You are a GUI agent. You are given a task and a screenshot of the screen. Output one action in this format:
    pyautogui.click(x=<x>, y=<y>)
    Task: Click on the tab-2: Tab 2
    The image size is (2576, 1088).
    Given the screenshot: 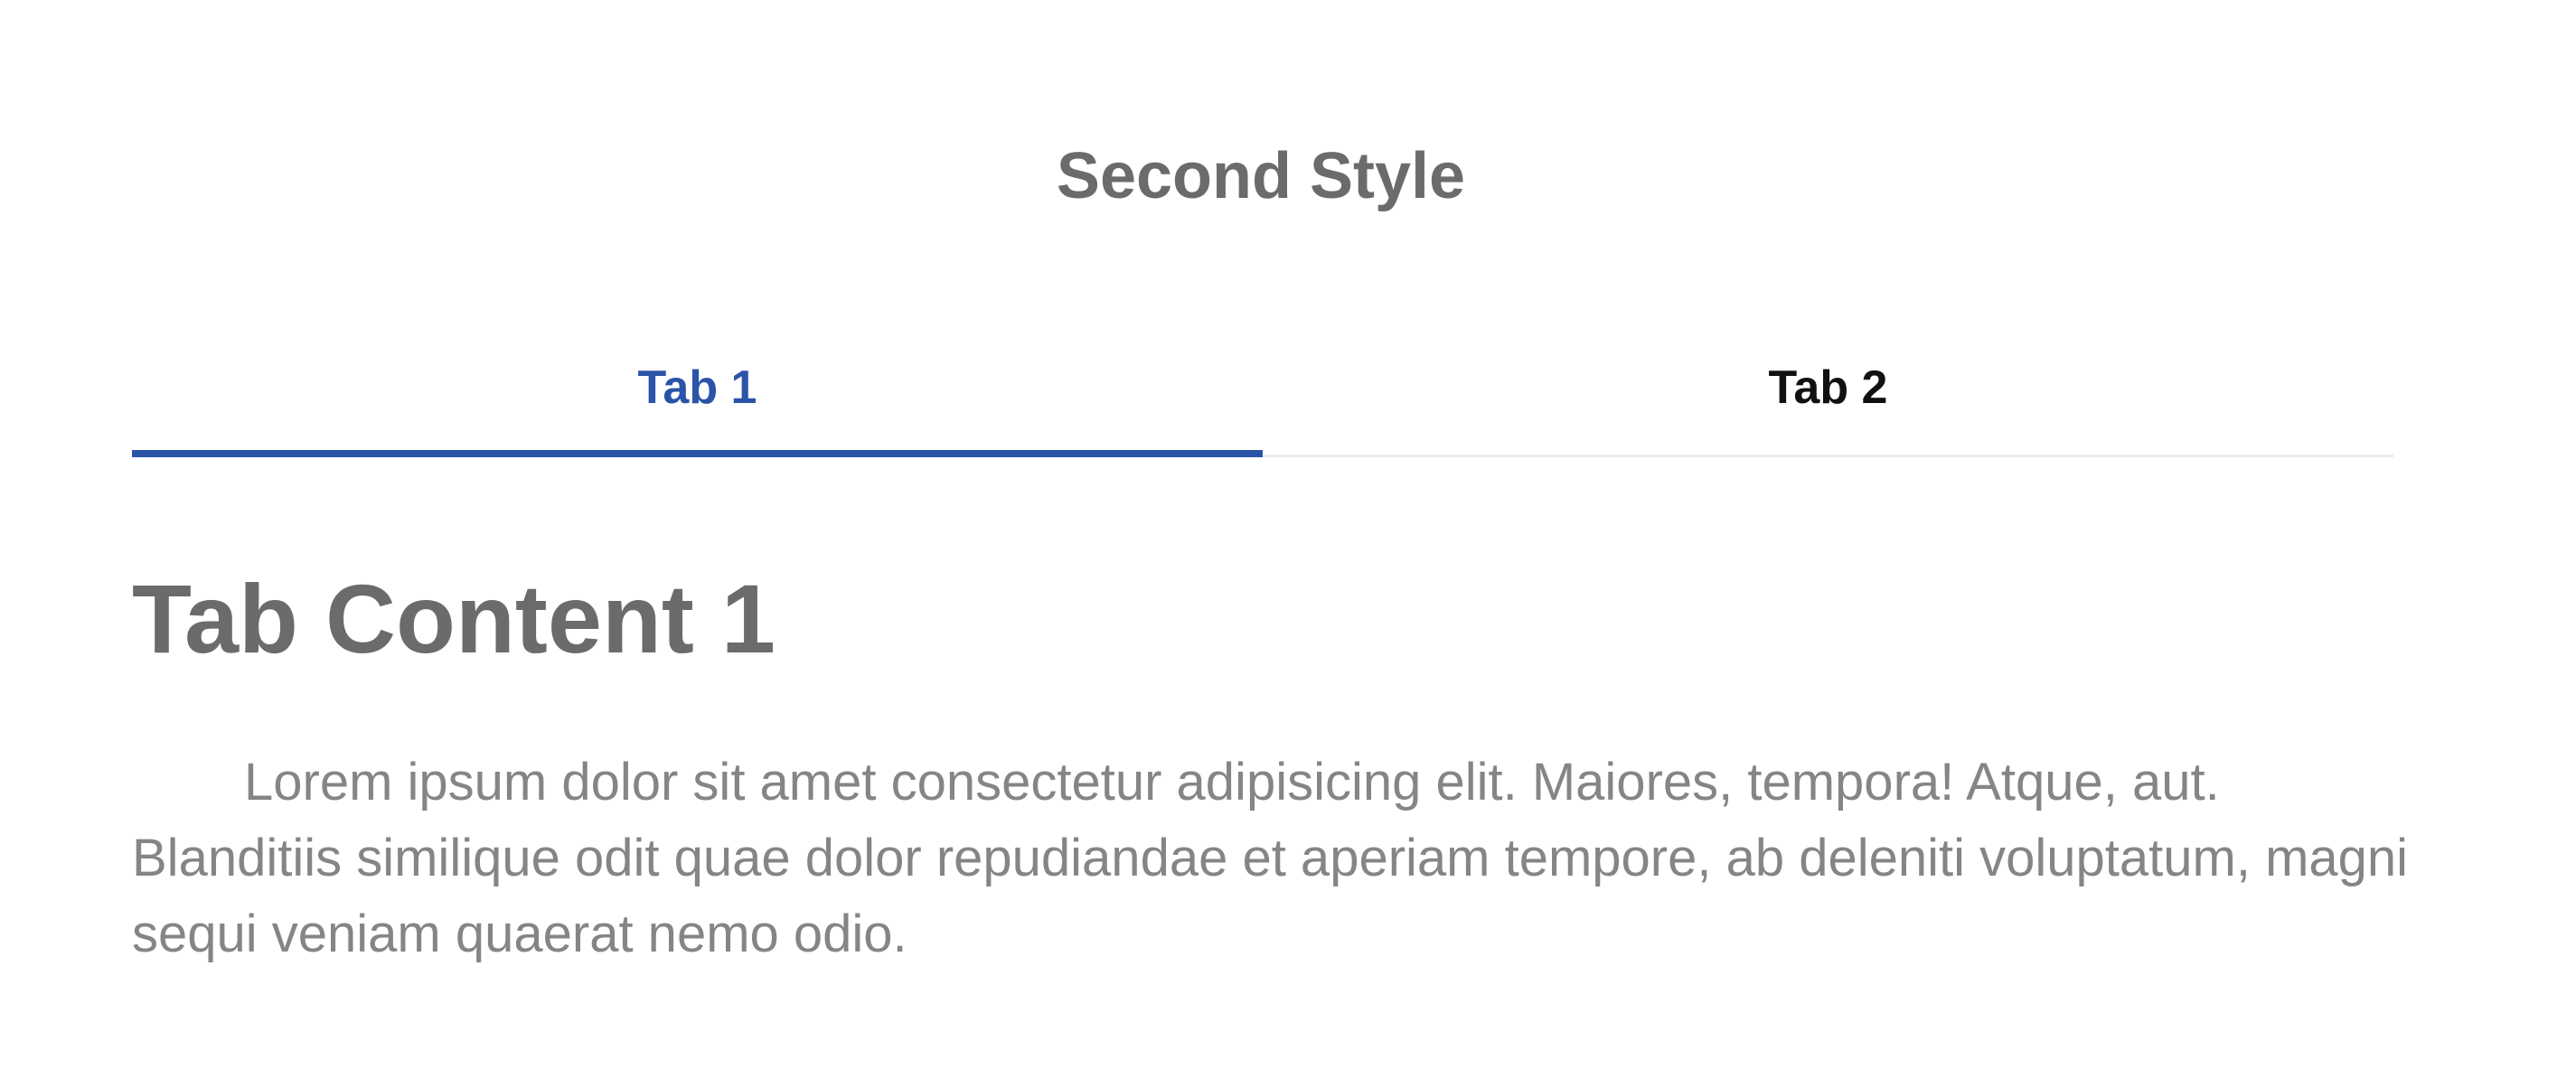 What is the action you would take?
    pyautogui.click(x=1828, y=399)
    